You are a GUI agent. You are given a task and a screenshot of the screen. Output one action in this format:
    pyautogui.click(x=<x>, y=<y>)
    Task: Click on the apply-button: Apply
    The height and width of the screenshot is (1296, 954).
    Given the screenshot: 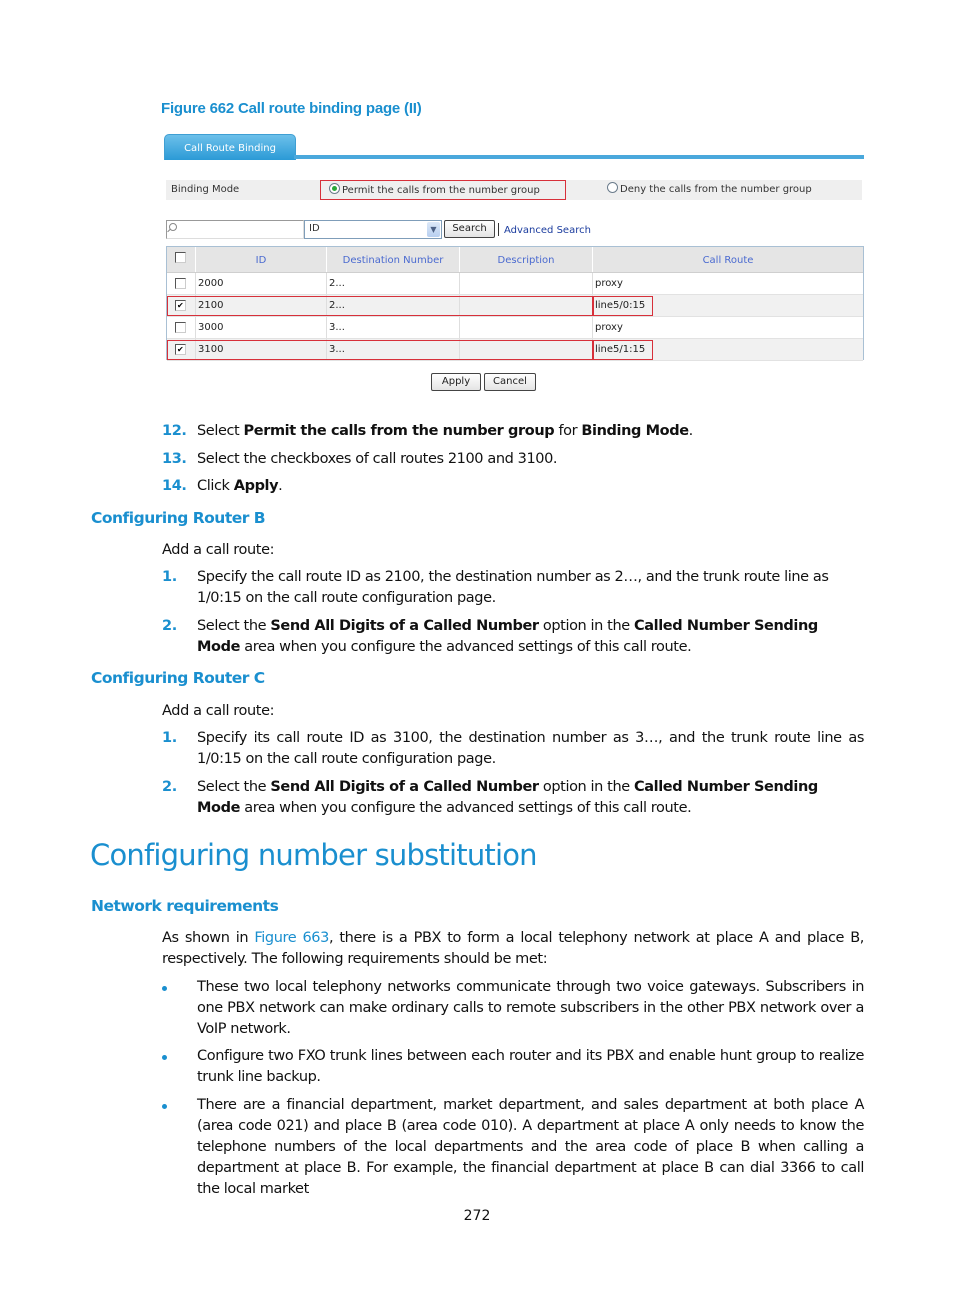 What is the action you would take?
    pyautogui.click(x=456, y=382)
    